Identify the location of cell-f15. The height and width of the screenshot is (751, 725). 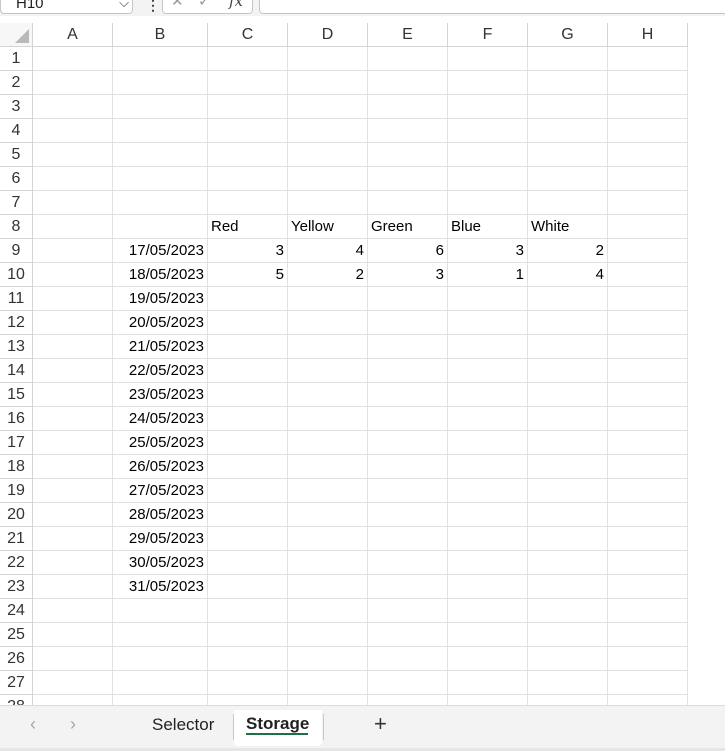
(488, 395).